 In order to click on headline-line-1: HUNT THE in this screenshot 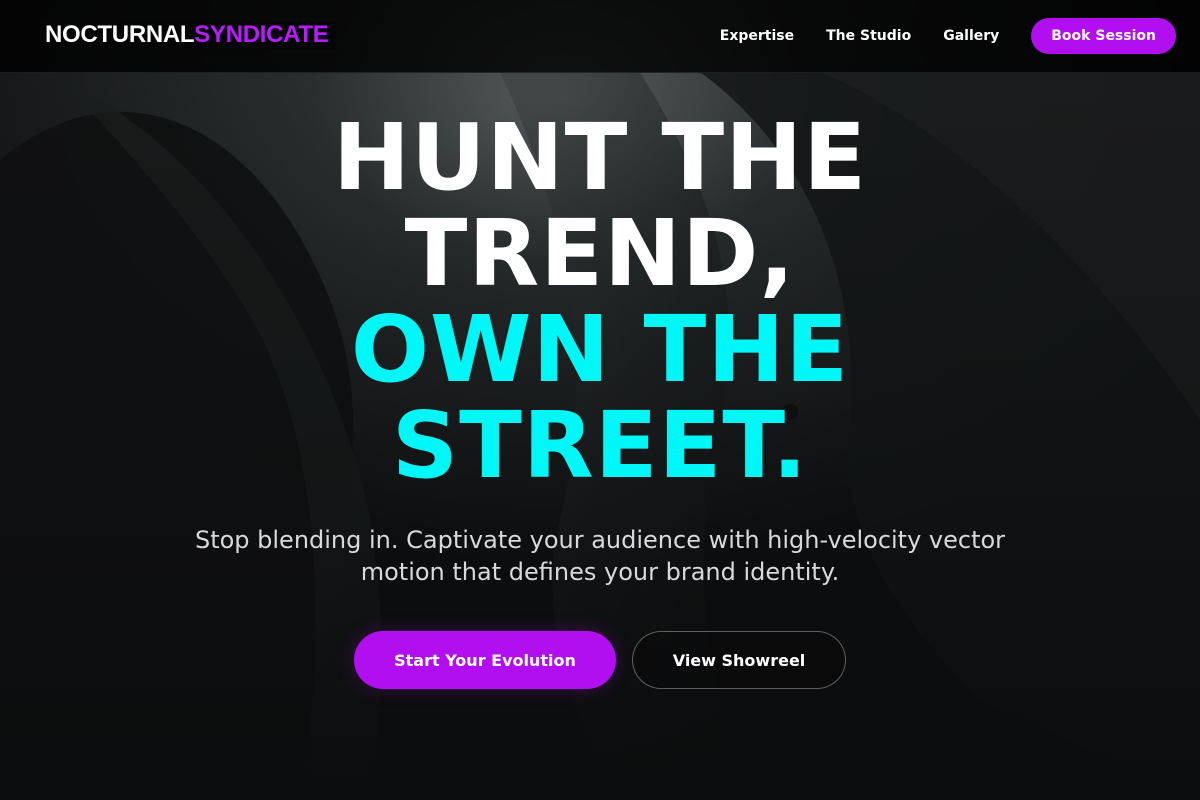, I will do `click(600, 157)`.